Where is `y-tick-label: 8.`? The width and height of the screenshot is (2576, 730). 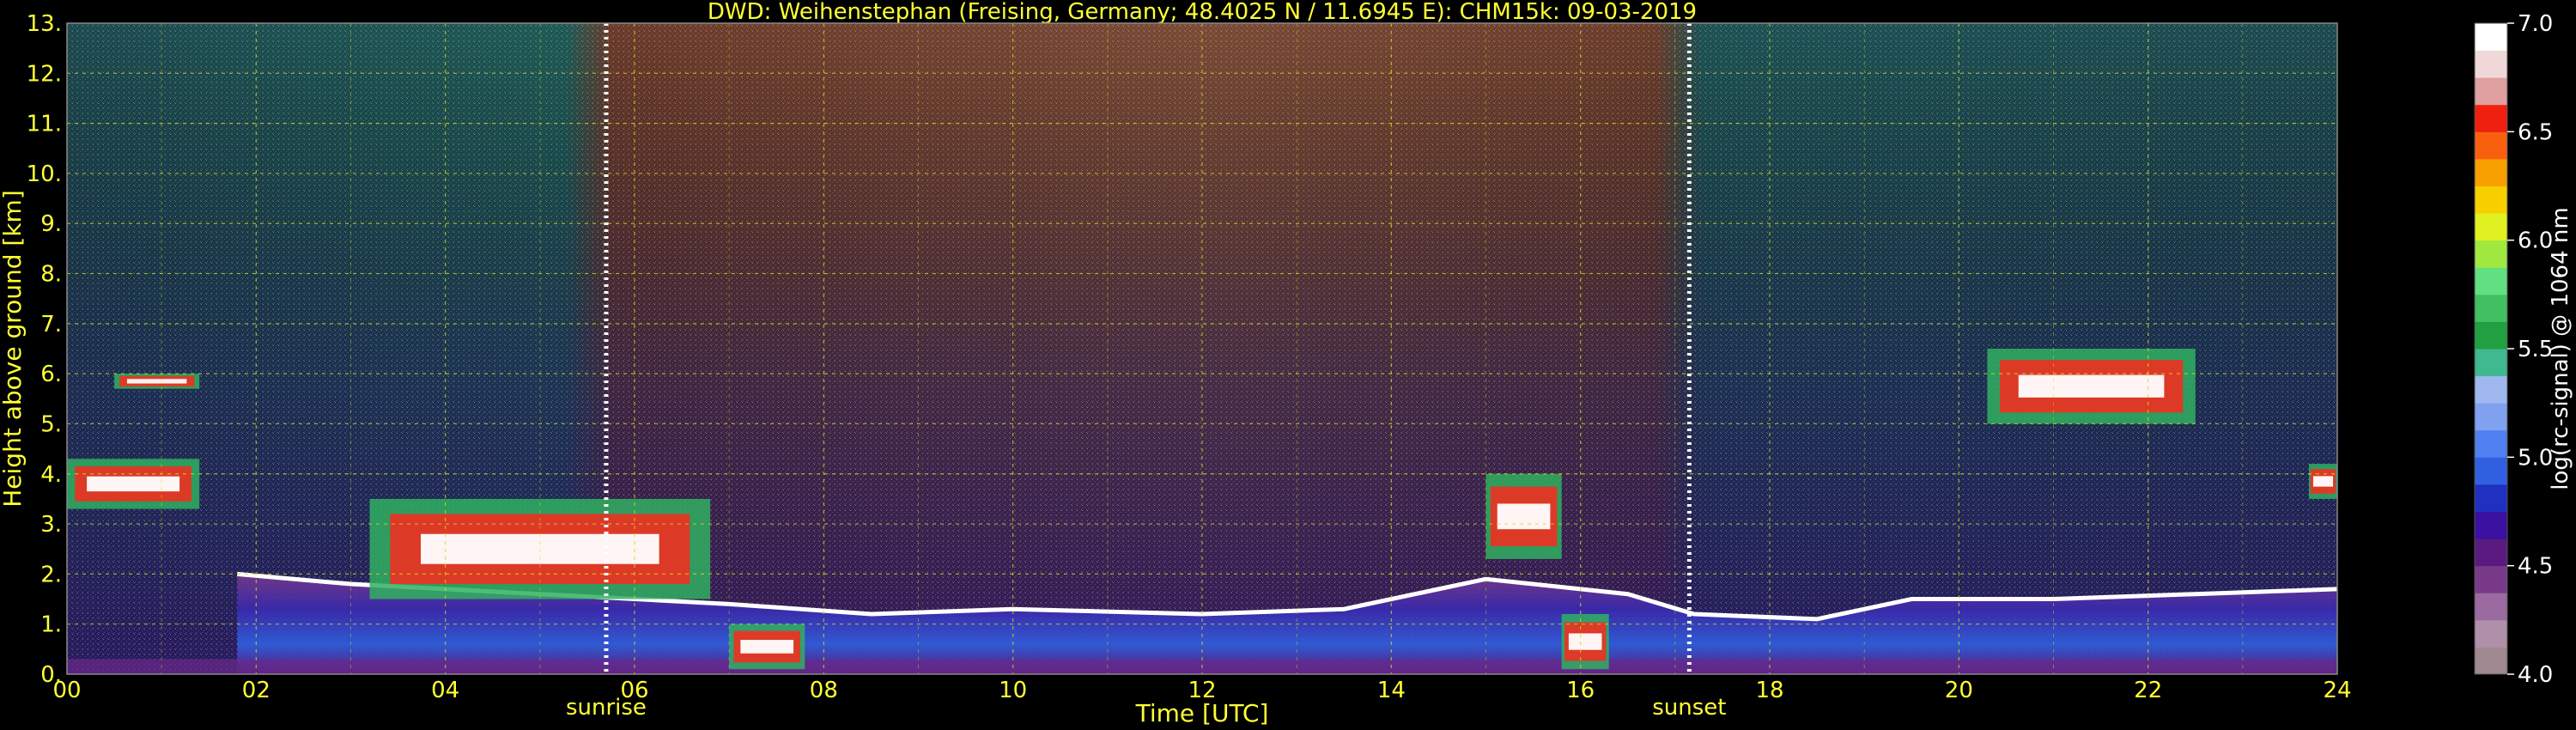 y-tick-label: 8. is located at coordinates (51, 275).